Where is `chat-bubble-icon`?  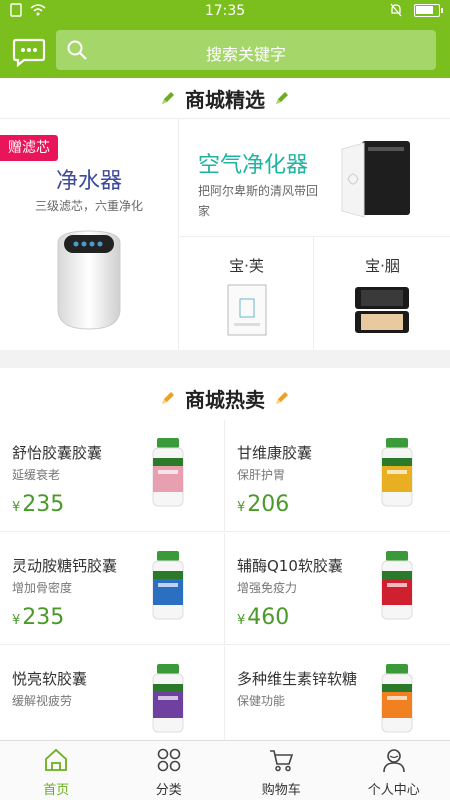
chat-bubble-icon is located at coordinates (29, 51).